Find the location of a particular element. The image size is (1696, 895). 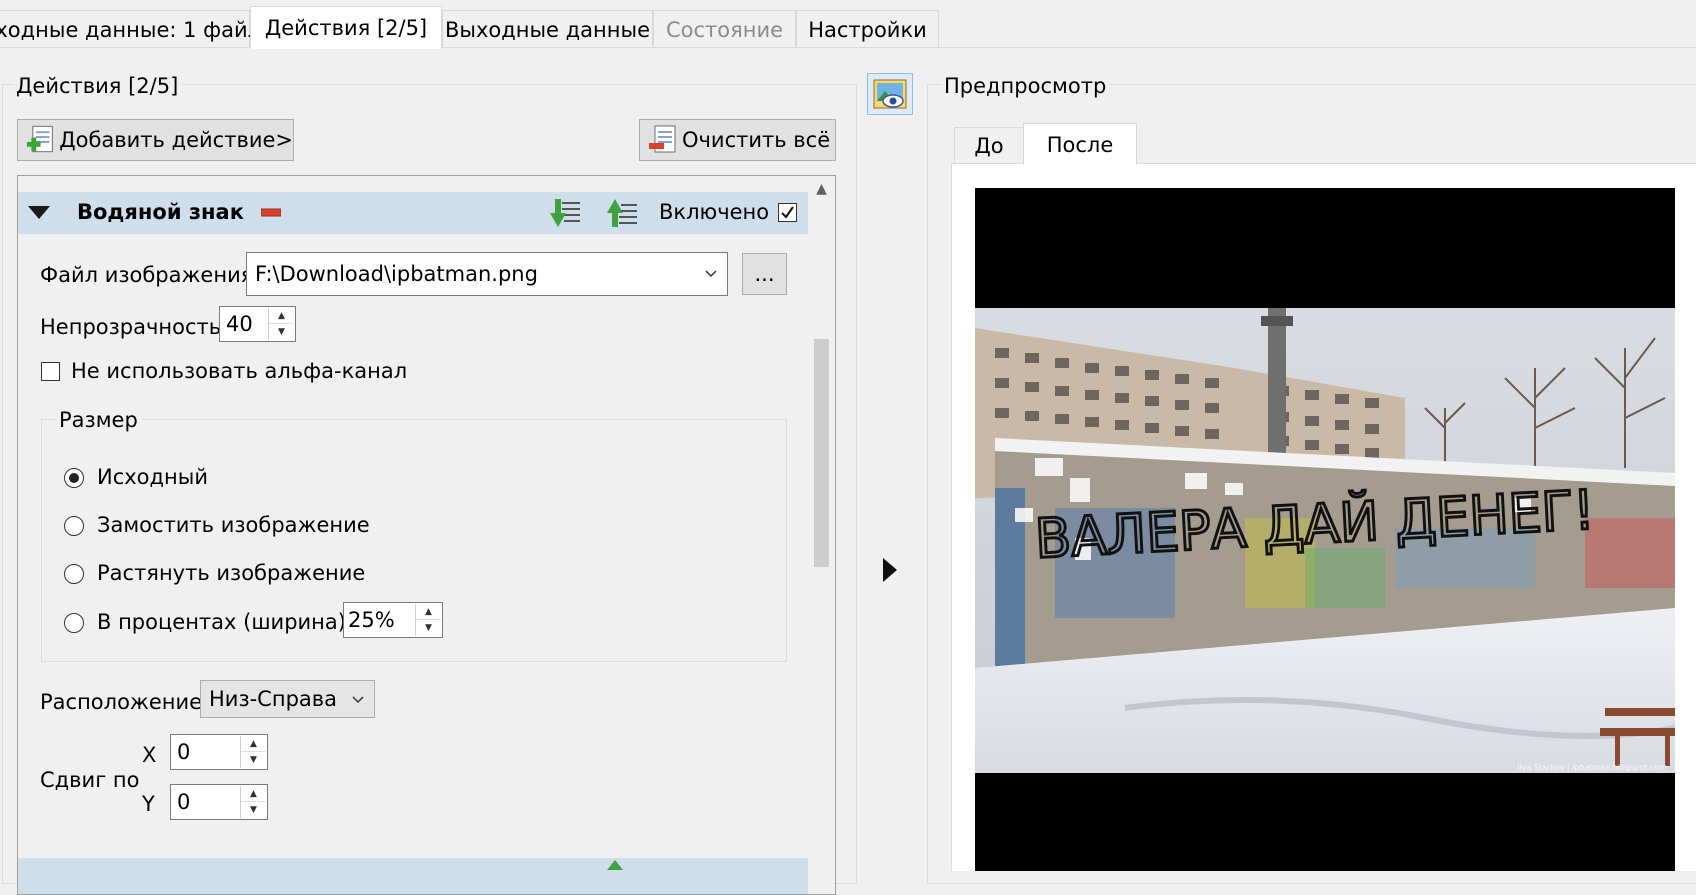

tab-actions-label: Действия [2/5] is located at coordinates (346, 28).